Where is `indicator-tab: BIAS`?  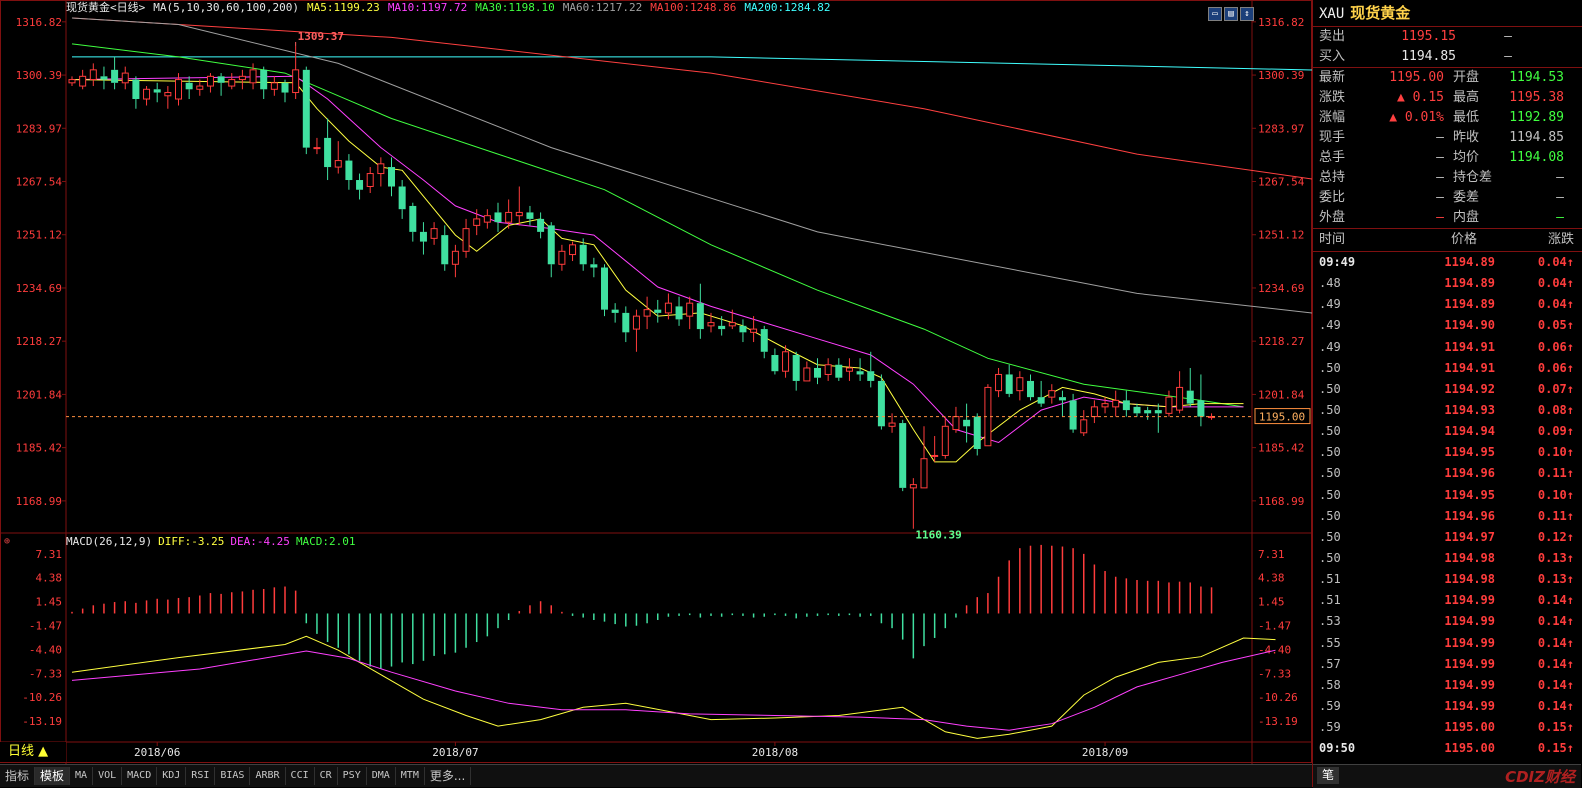 indicator-tab: BIAS is located at coordinates (233, 776).